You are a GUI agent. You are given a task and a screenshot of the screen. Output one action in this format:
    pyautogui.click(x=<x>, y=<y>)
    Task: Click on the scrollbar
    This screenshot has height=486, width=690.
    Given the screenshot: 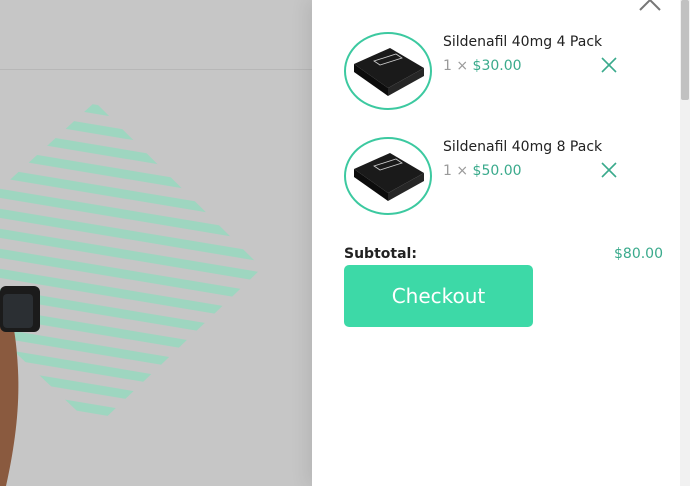 What is the action you would take?
    pyautogui.click(x=685, y=243)
    